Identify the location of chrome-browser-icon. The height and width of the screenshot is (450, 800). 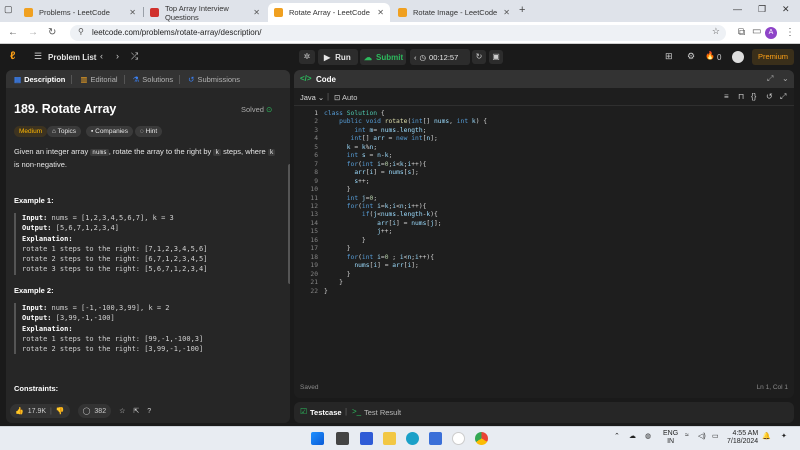
(481, 438).